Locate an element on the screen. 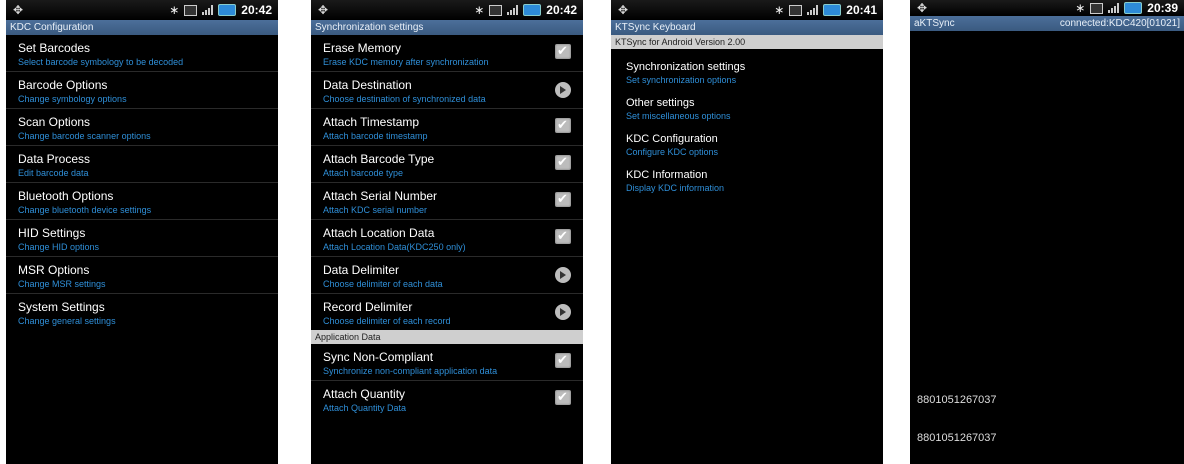 The width and height of the screenshot is (1184, 464). item-subtitle: Choose destination of synchronized data is located at coordinates (404, 99).